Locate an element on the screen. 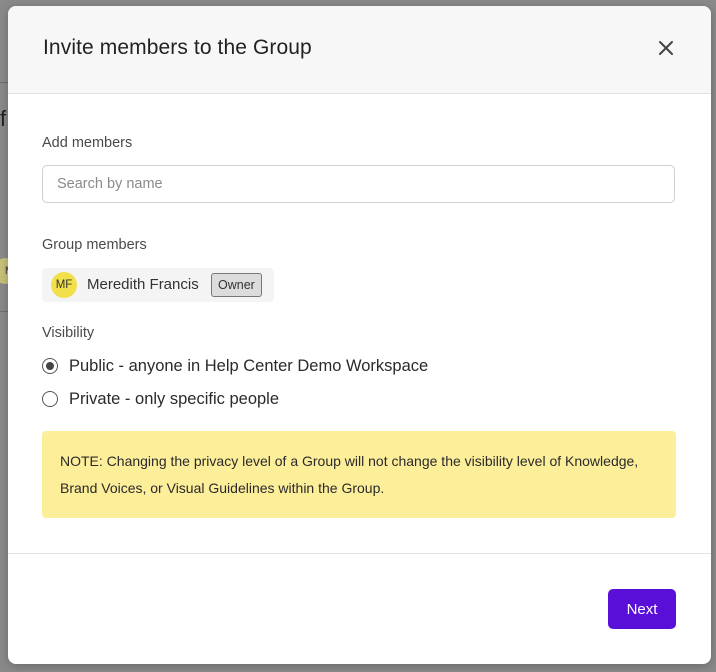 This screenshot has height=672, width=716. avatar: MF is located at coordinates (64, 285).